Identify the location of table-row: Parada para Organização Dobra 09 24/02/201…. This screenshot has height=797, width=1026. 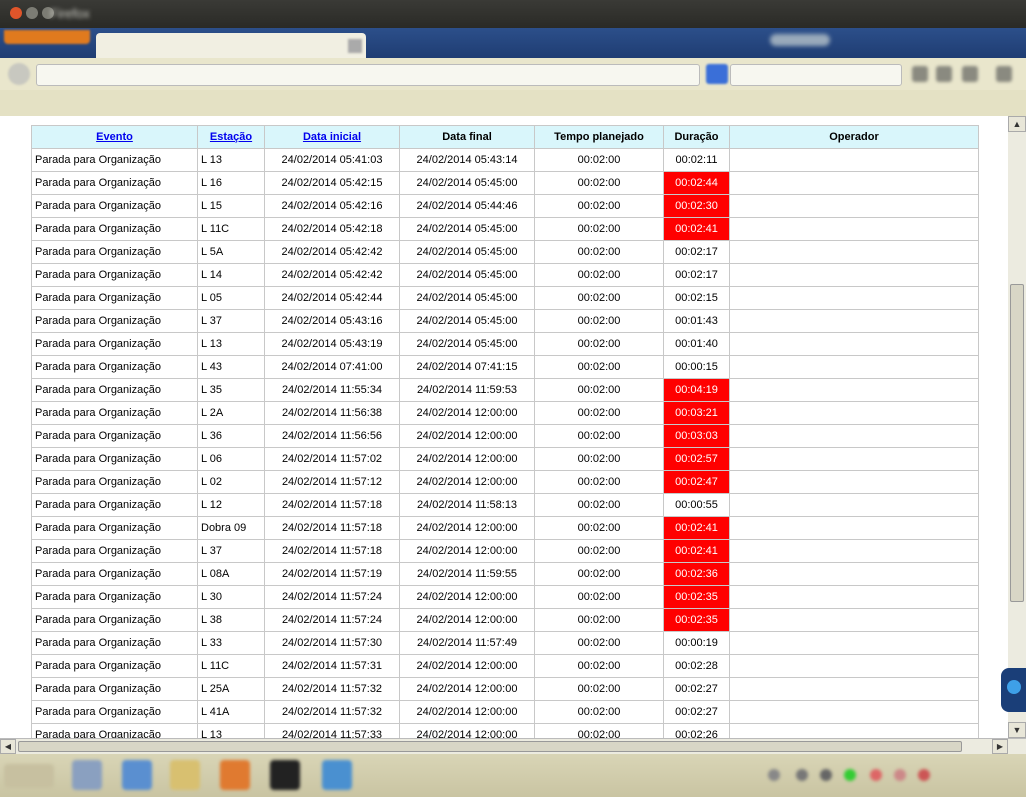
(505, 528).